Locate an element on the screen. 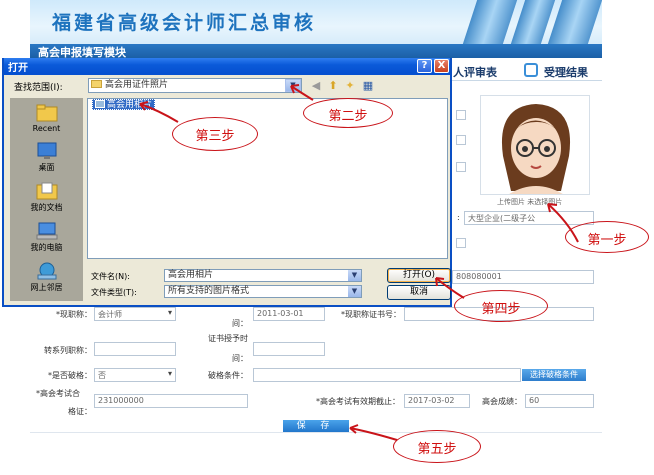 This screenshot has width=654, height=475. step2-label: 第二步 is located at coordinates (348, 116).